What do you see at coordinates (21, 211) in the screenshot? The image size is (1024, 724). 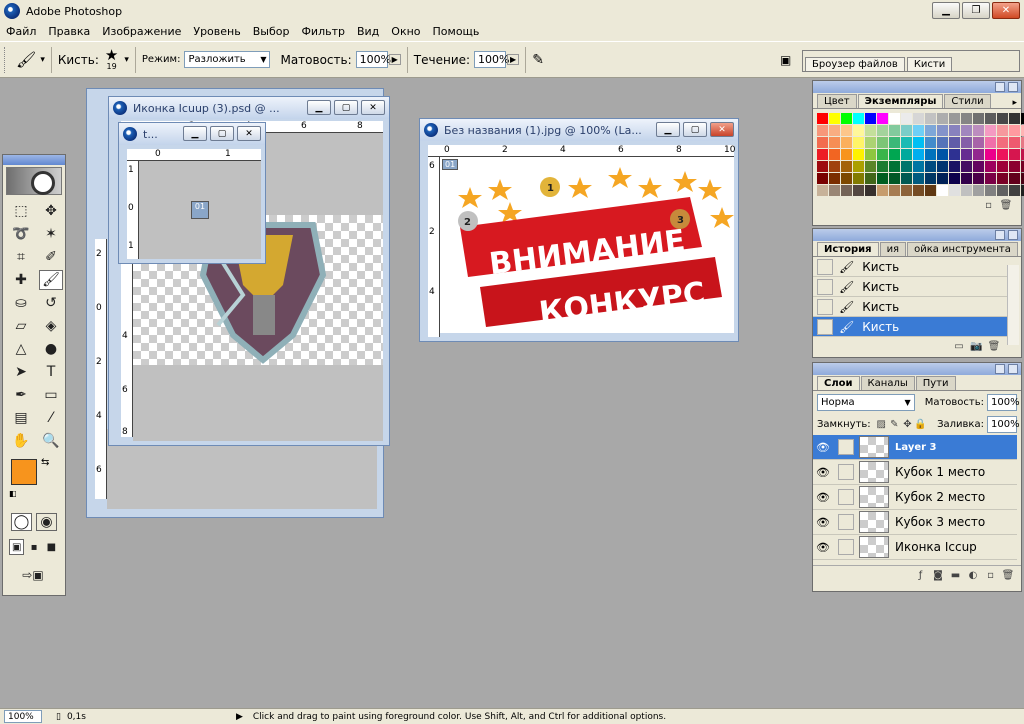 I see `marquee-tool-icon: ⬚` at bounding box center [21, 211].